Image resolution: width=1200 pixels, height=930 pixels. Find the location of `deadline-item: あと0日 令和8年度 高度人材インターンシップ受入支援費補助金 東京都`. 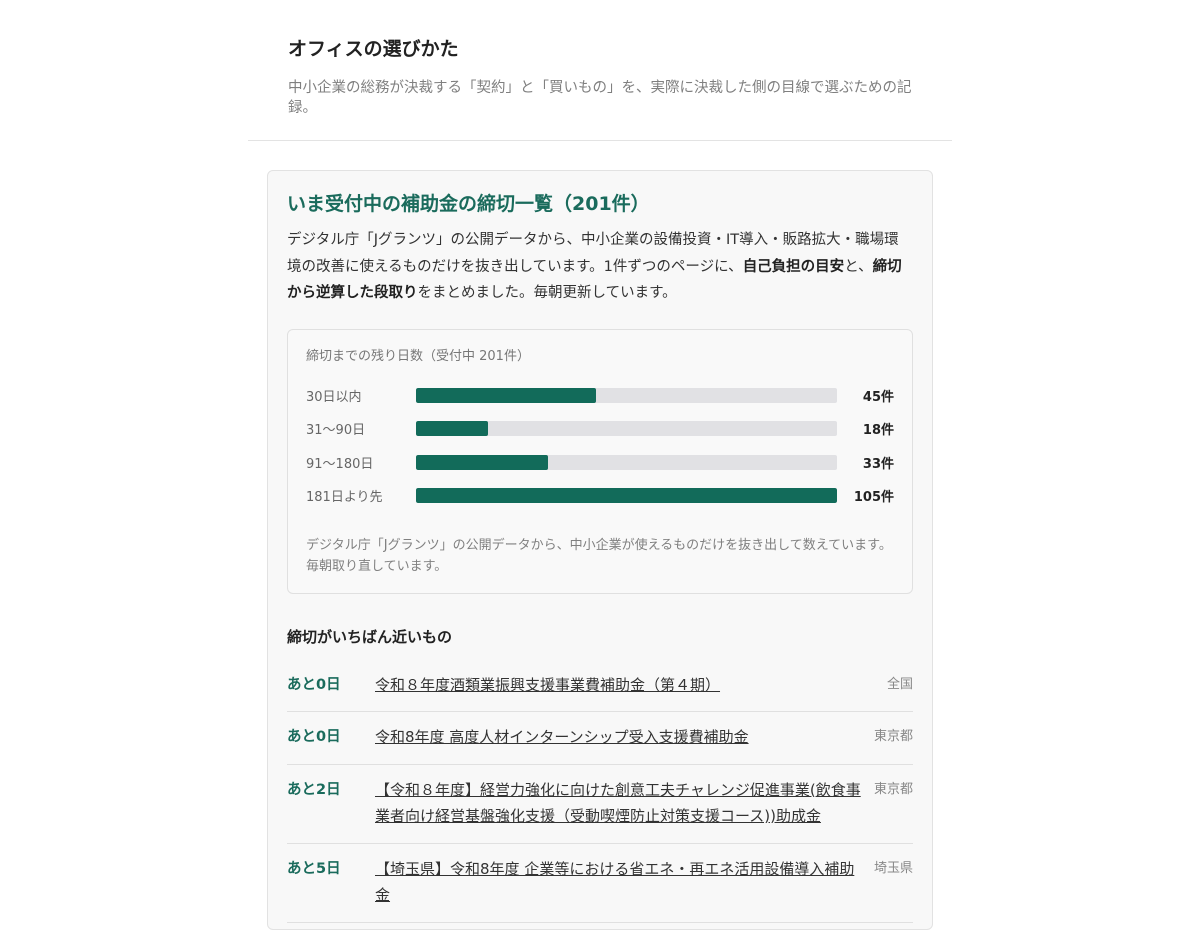

deadline-item: あと0日 令和8年度 高度人材インターンシップ受入支援費補助金 東京都 is located at coordinates (600, 738).